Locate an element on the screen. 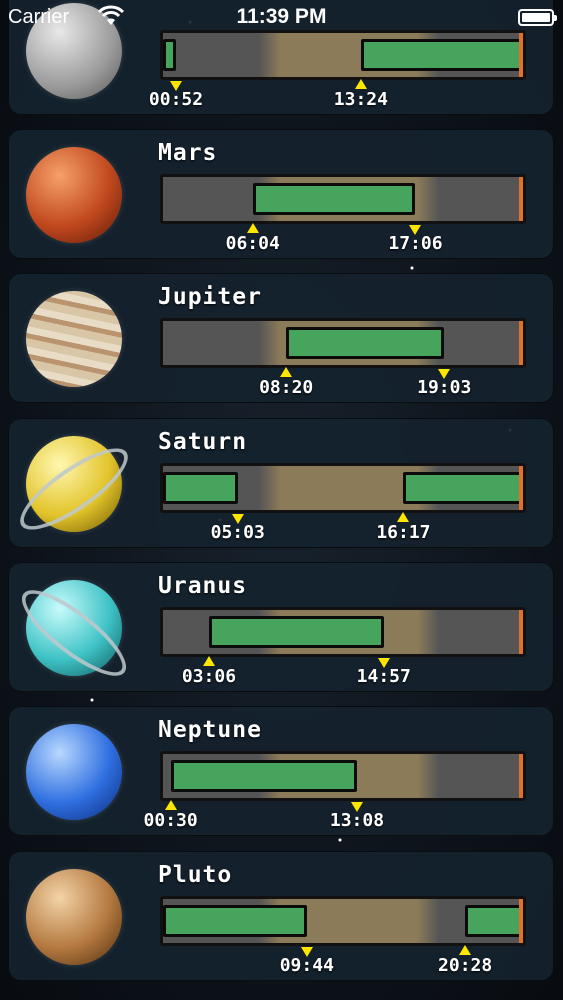 This screenshot has width=563, height=1000. set-time-label: 13:08 is located at coordinates (357, 820).